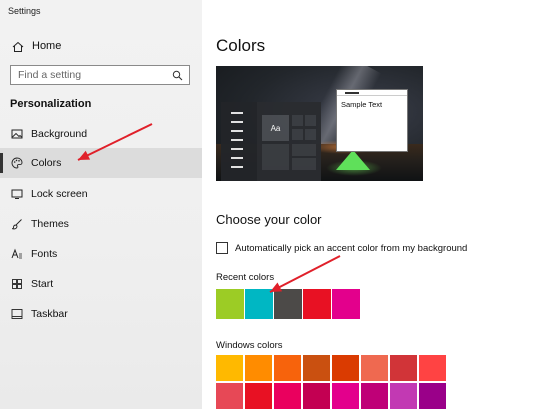 This screenshot has height=409, width=550. I want to click on sidebar-item-taskbar: Taskbar, so click(101, 314).